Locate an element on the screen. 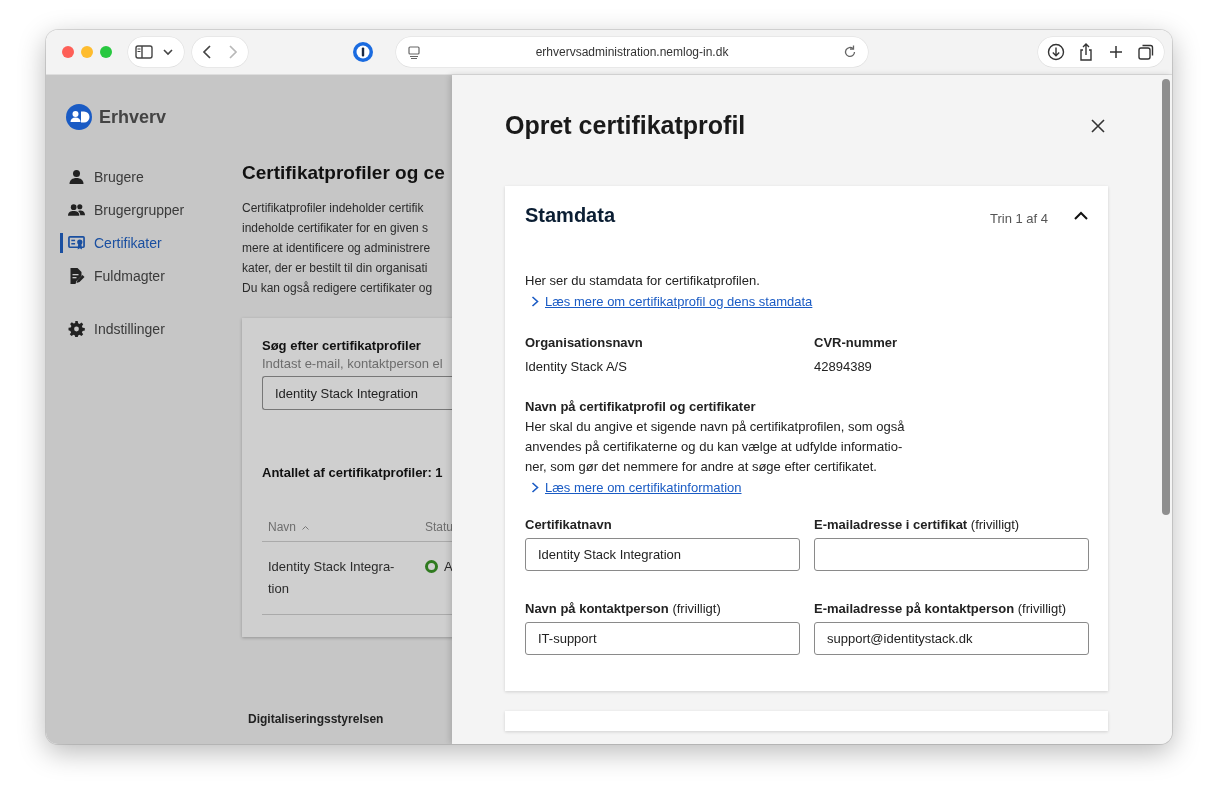 This screenshot has height=806, width=1219. search-field: Identity Stack Integration is located at coordinates (357, 393).